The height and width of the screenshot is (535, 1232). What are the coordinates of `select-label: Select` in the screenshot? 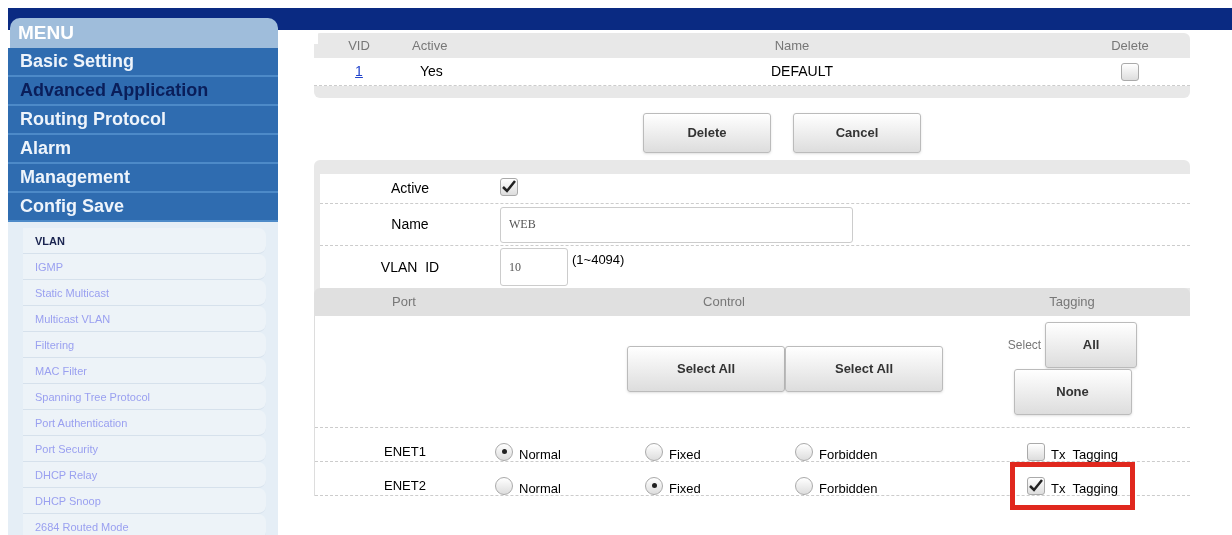 It's located at (1024, 345).